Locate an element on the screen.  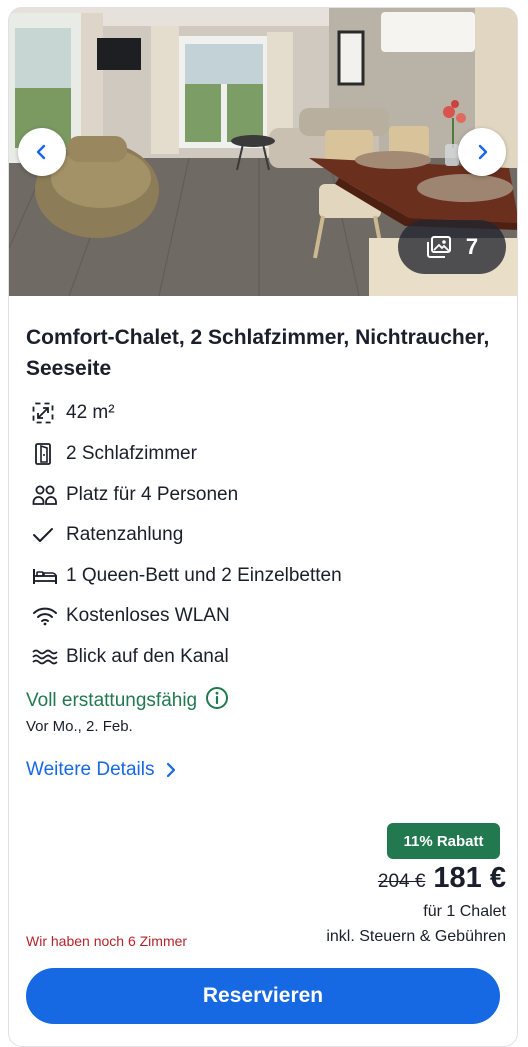
amenity-label: Blick auf den Kanal is located at coordinates (147, 656).